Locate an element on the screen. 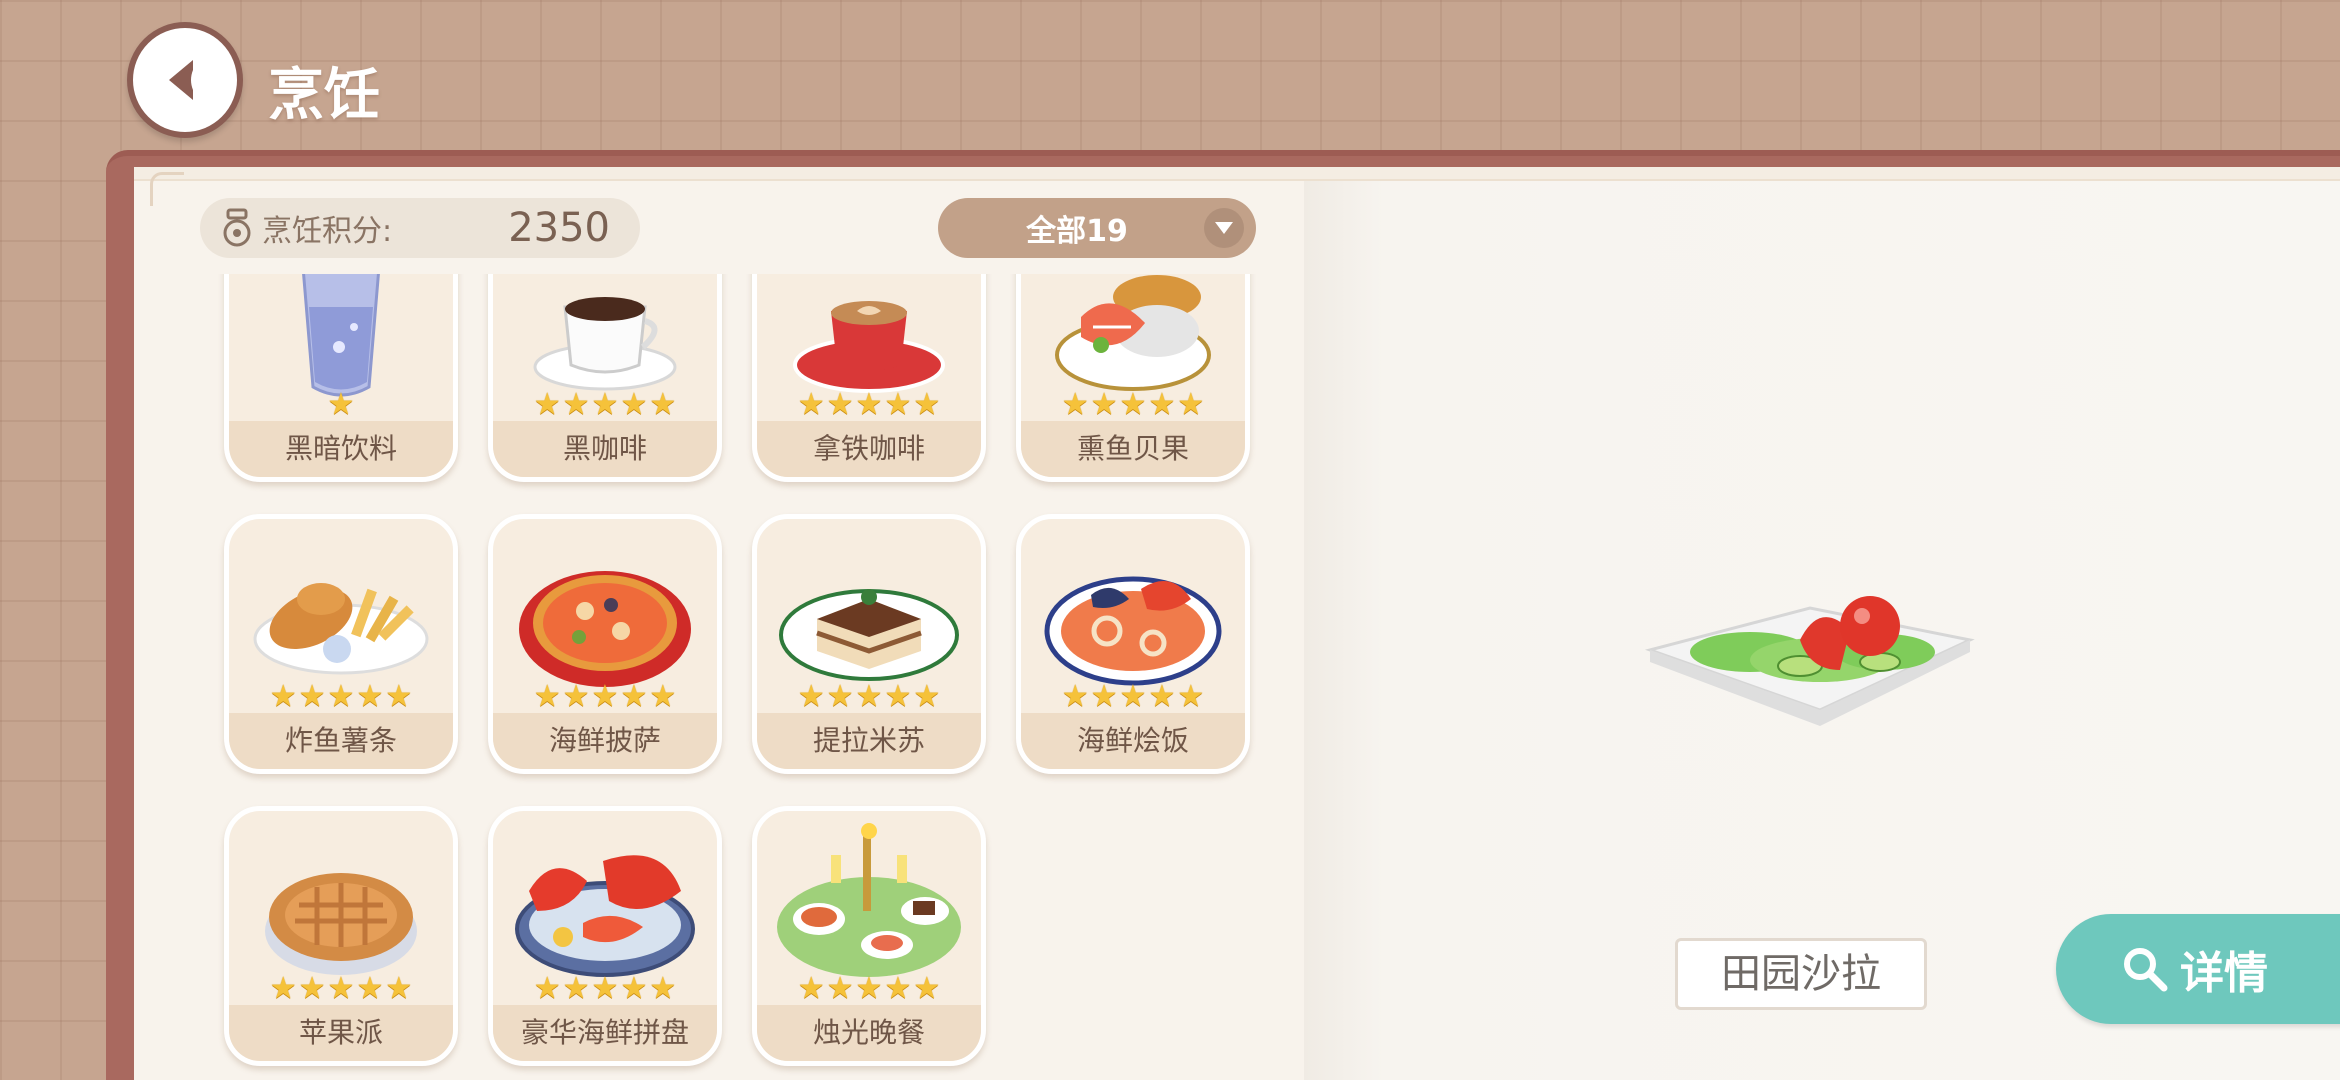  recipe-card: ★ ★ ★ ★ ★ 豪华海鲜拼盘 is located at coordinates (605, 936).